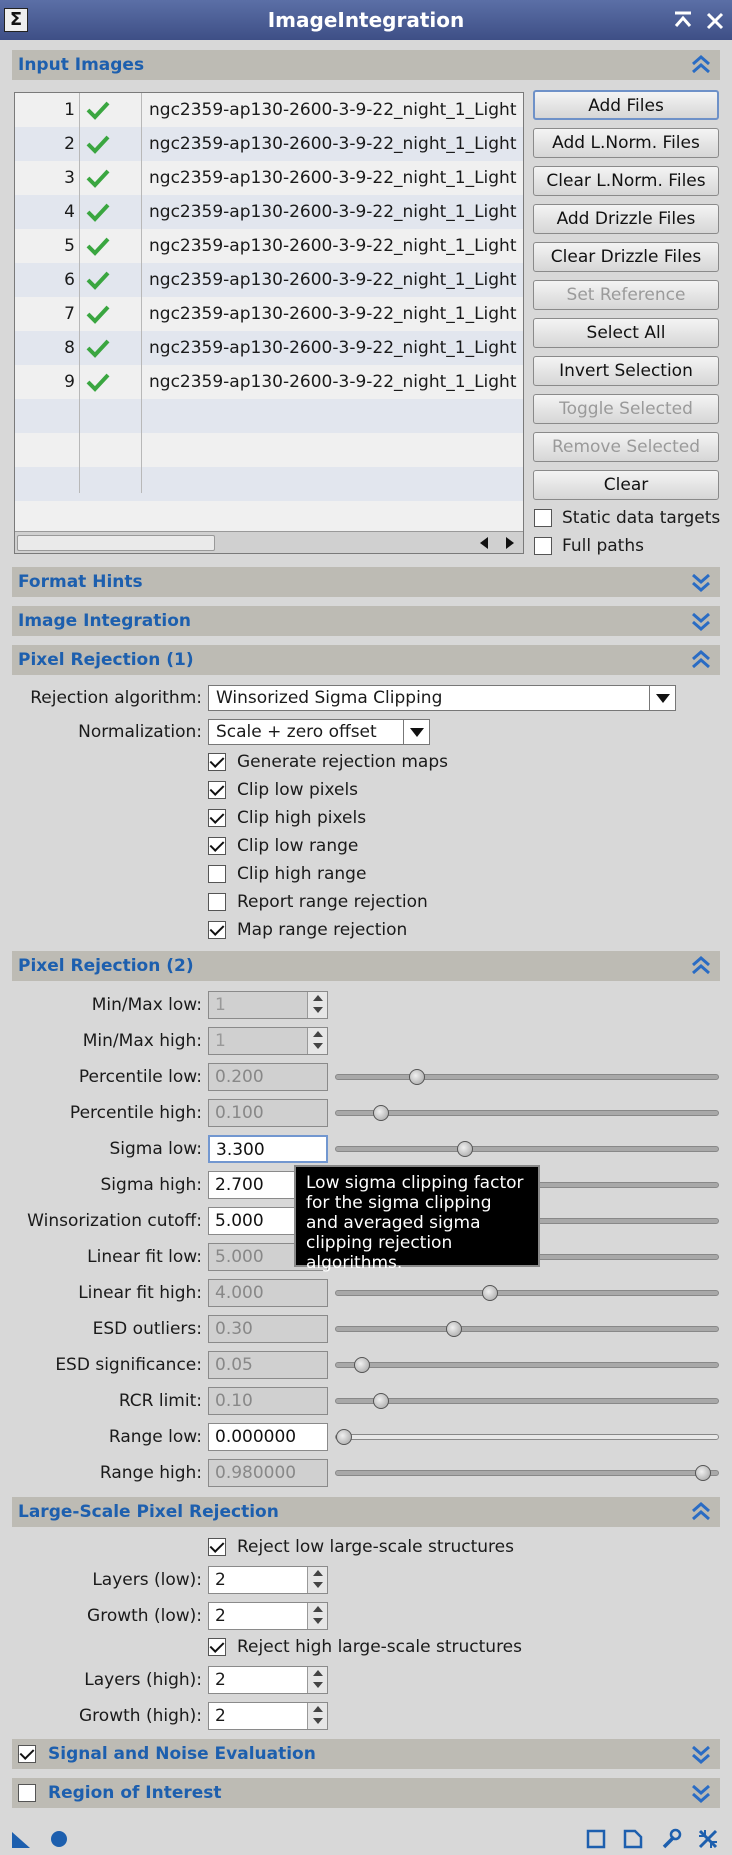 This screenshot has width=732, height=1855. I want to click on reject-high-large-scale-checkbox, so click(217, 1647).